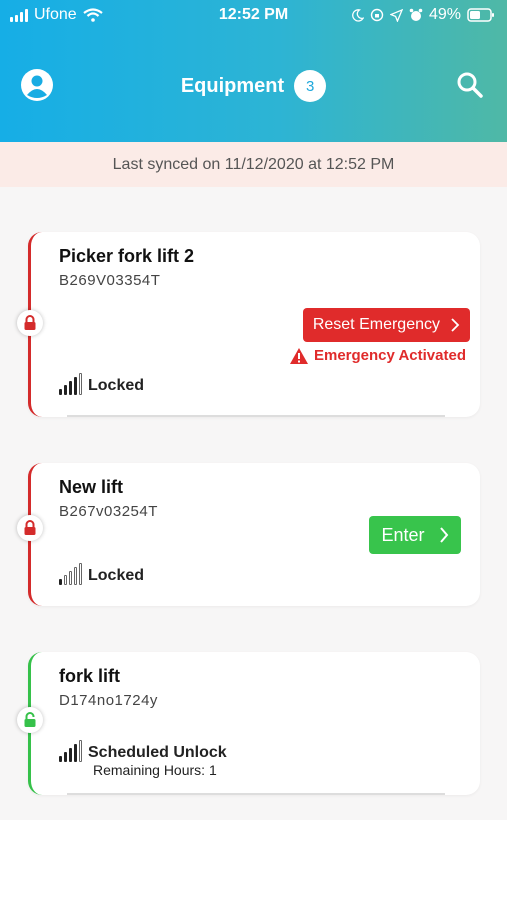 The image size is (507, 900). What do you see at coordinates (310, 86) in the screenshot?
I see `equipment-count-badge: 3` at bounding box center [310, 86].